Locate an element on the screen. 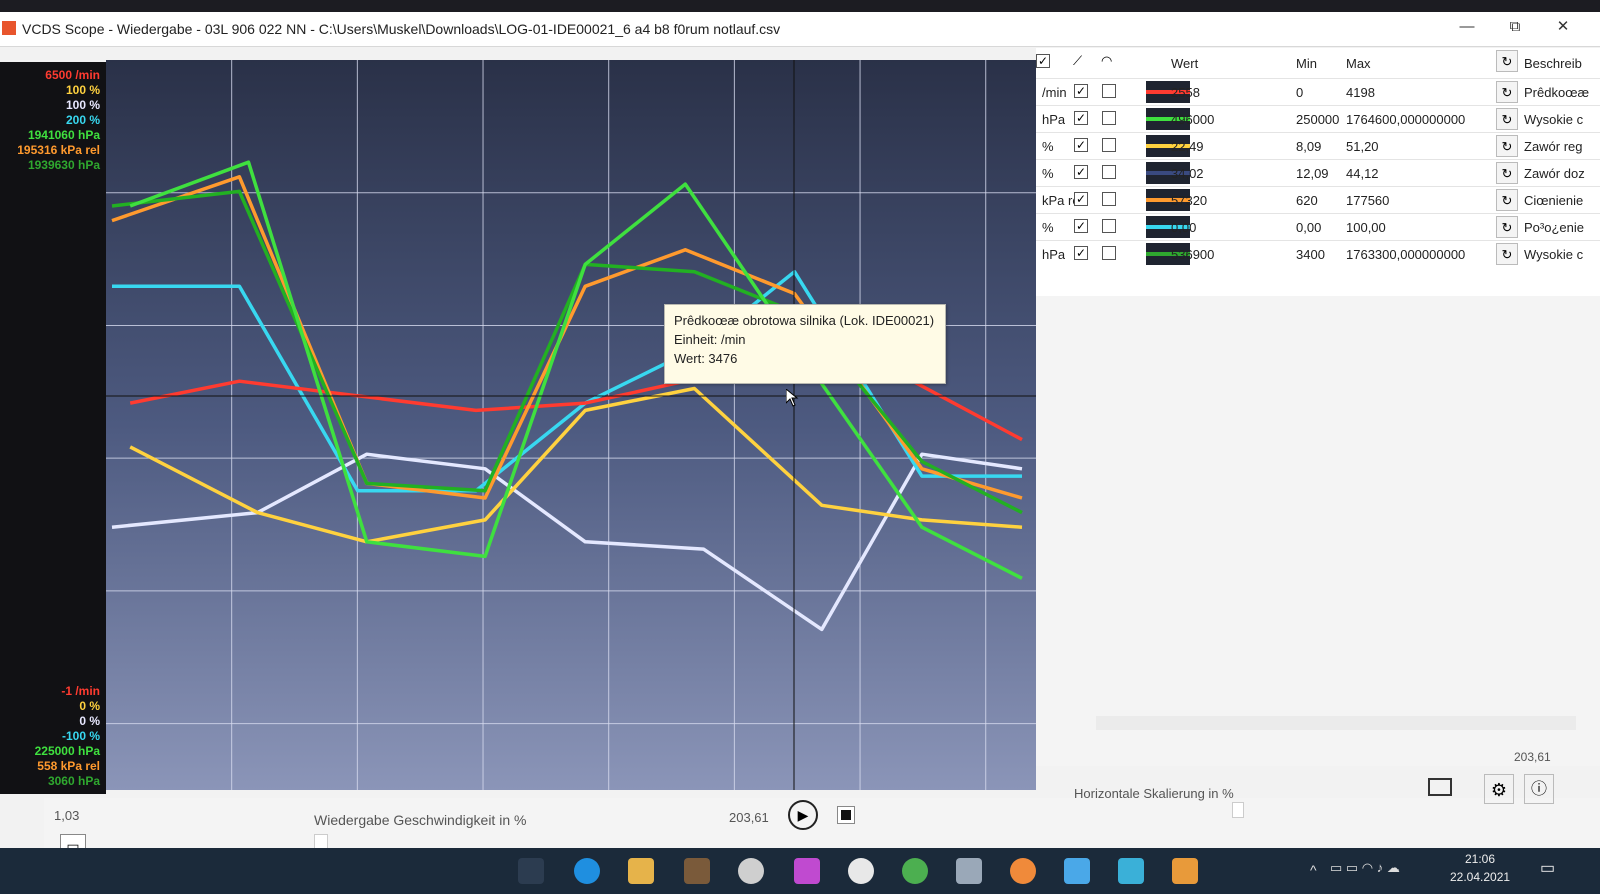 This screenshot has height=894, width=1600. vcds-scope-taskbar-icon is located at coordinates (1185, 871).